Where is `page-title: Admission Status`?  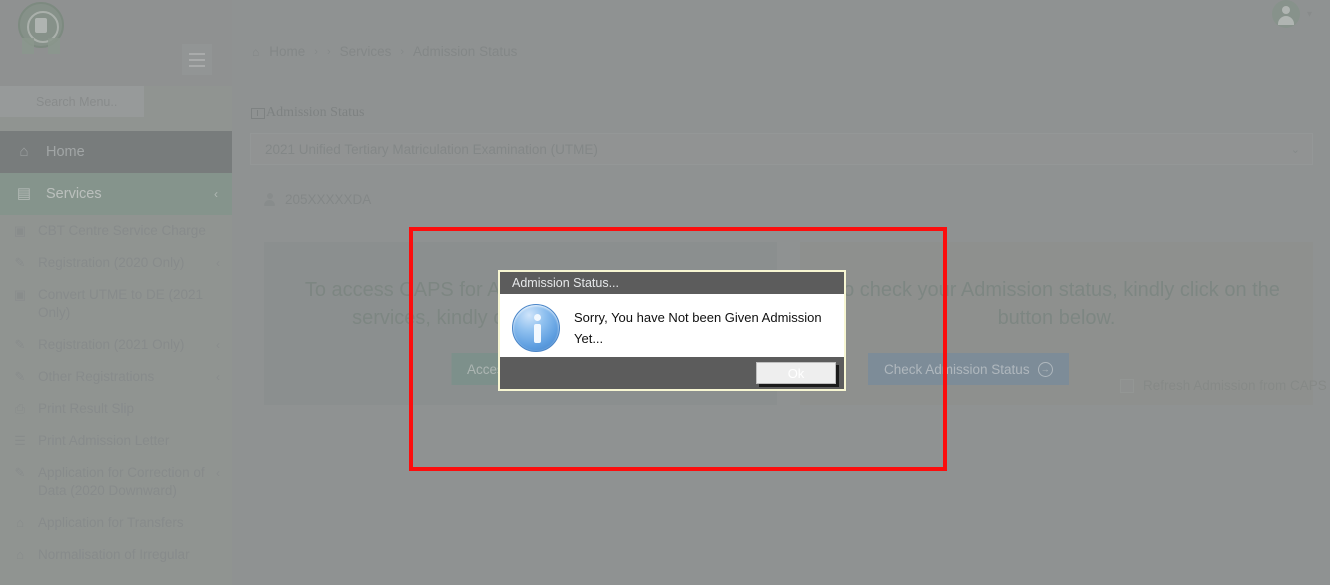 page-title: Admission Status is located at coordinates (307, 113).